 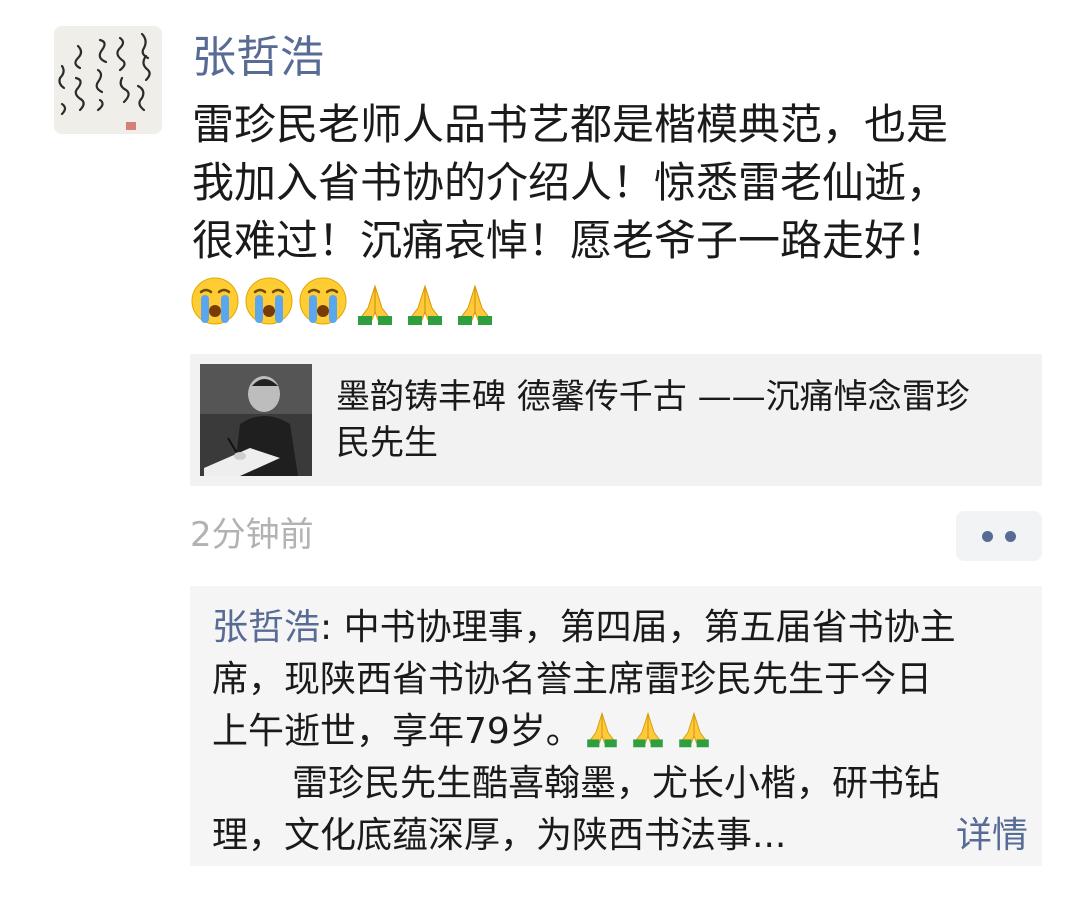 What do you see at coordinates (999, 536) in the screenshot?
I see `more-actions-button` at bounding box center [999, 536].